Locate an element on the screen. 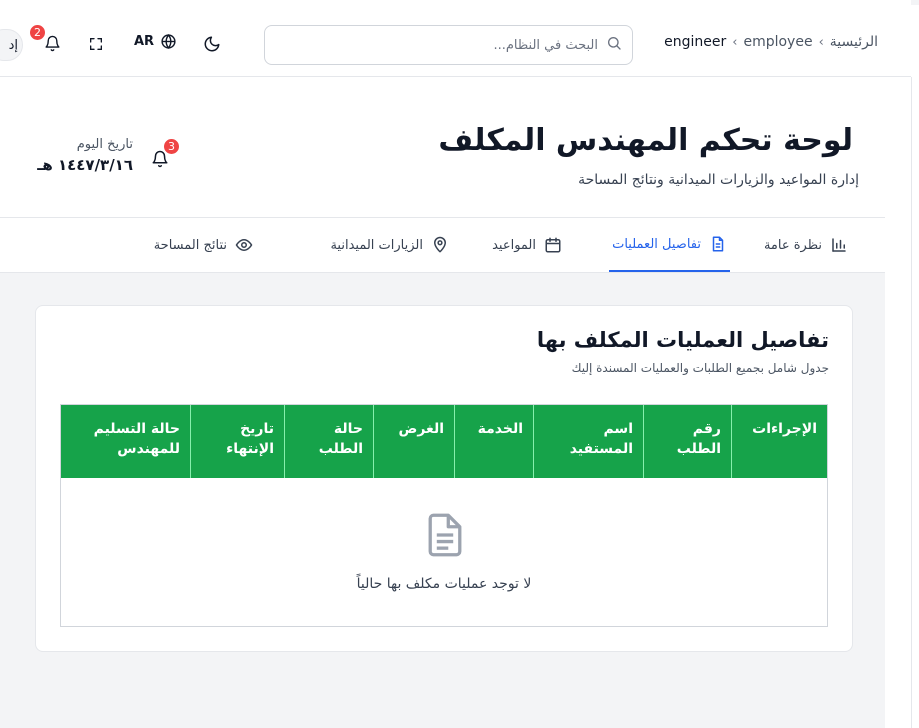 Image resolution: width=919 pixels, height=728 pixels. eye-icon is located at coordinates (244, 245).